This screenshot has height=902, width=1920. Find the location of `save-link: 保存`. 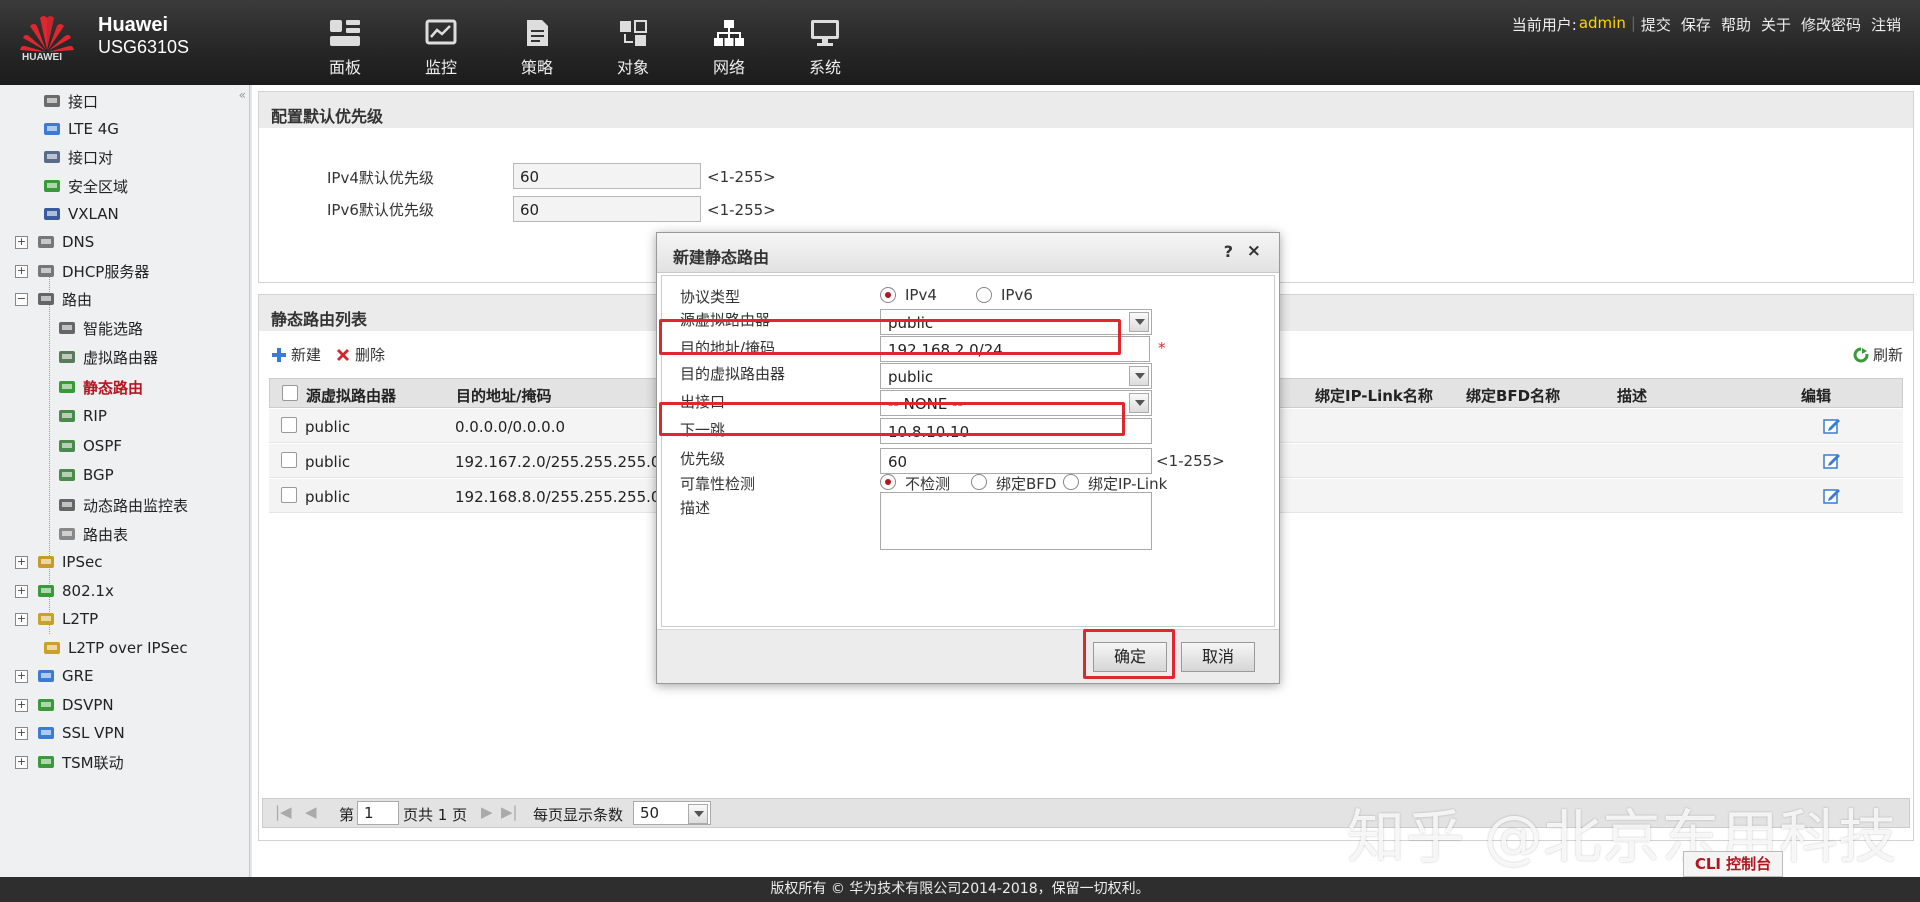

save-link: 保存 is located at coordinates (1696, 24).